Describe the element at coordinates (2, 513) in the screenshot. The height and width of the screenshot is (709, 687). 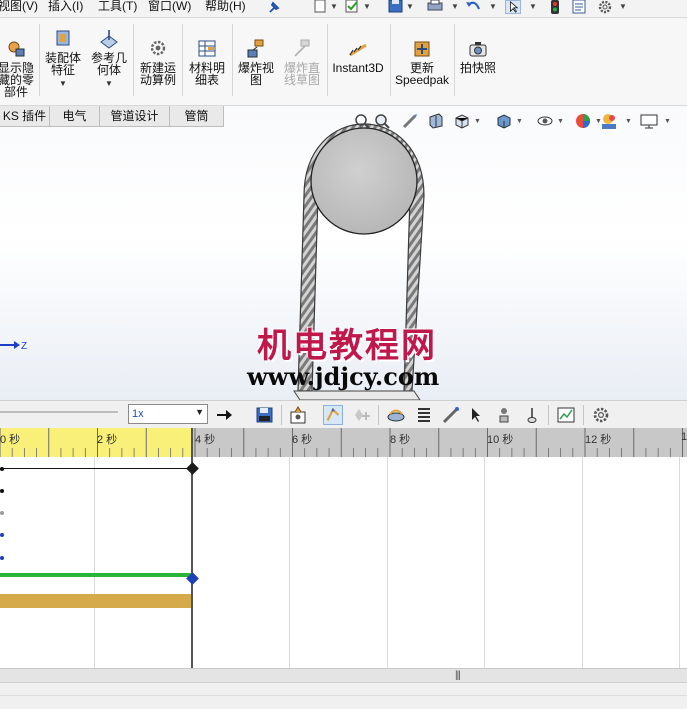
I see `track-marker` at that location.